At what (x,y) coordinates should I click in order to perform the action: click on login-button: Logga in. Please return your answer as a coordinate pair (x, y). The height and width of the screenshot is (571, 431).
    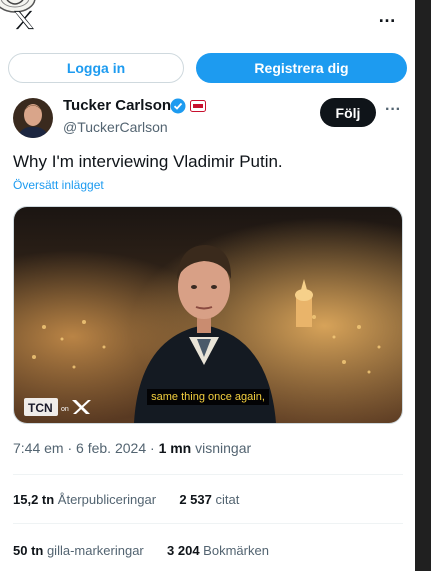
    Looking at the image, I should click on (96, 68).